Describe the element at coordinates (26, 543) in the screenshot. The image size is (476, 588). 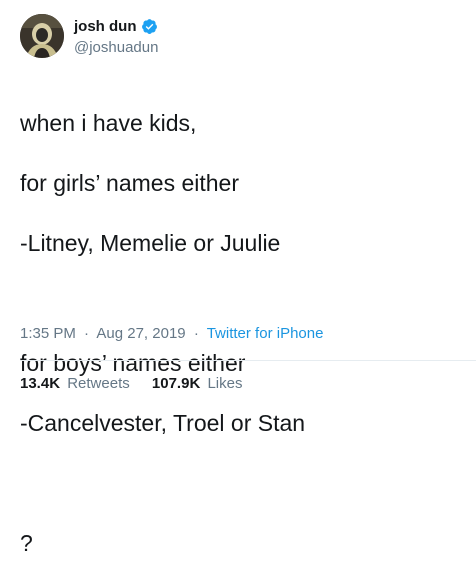
I see `tweet-line: ?` at that location.